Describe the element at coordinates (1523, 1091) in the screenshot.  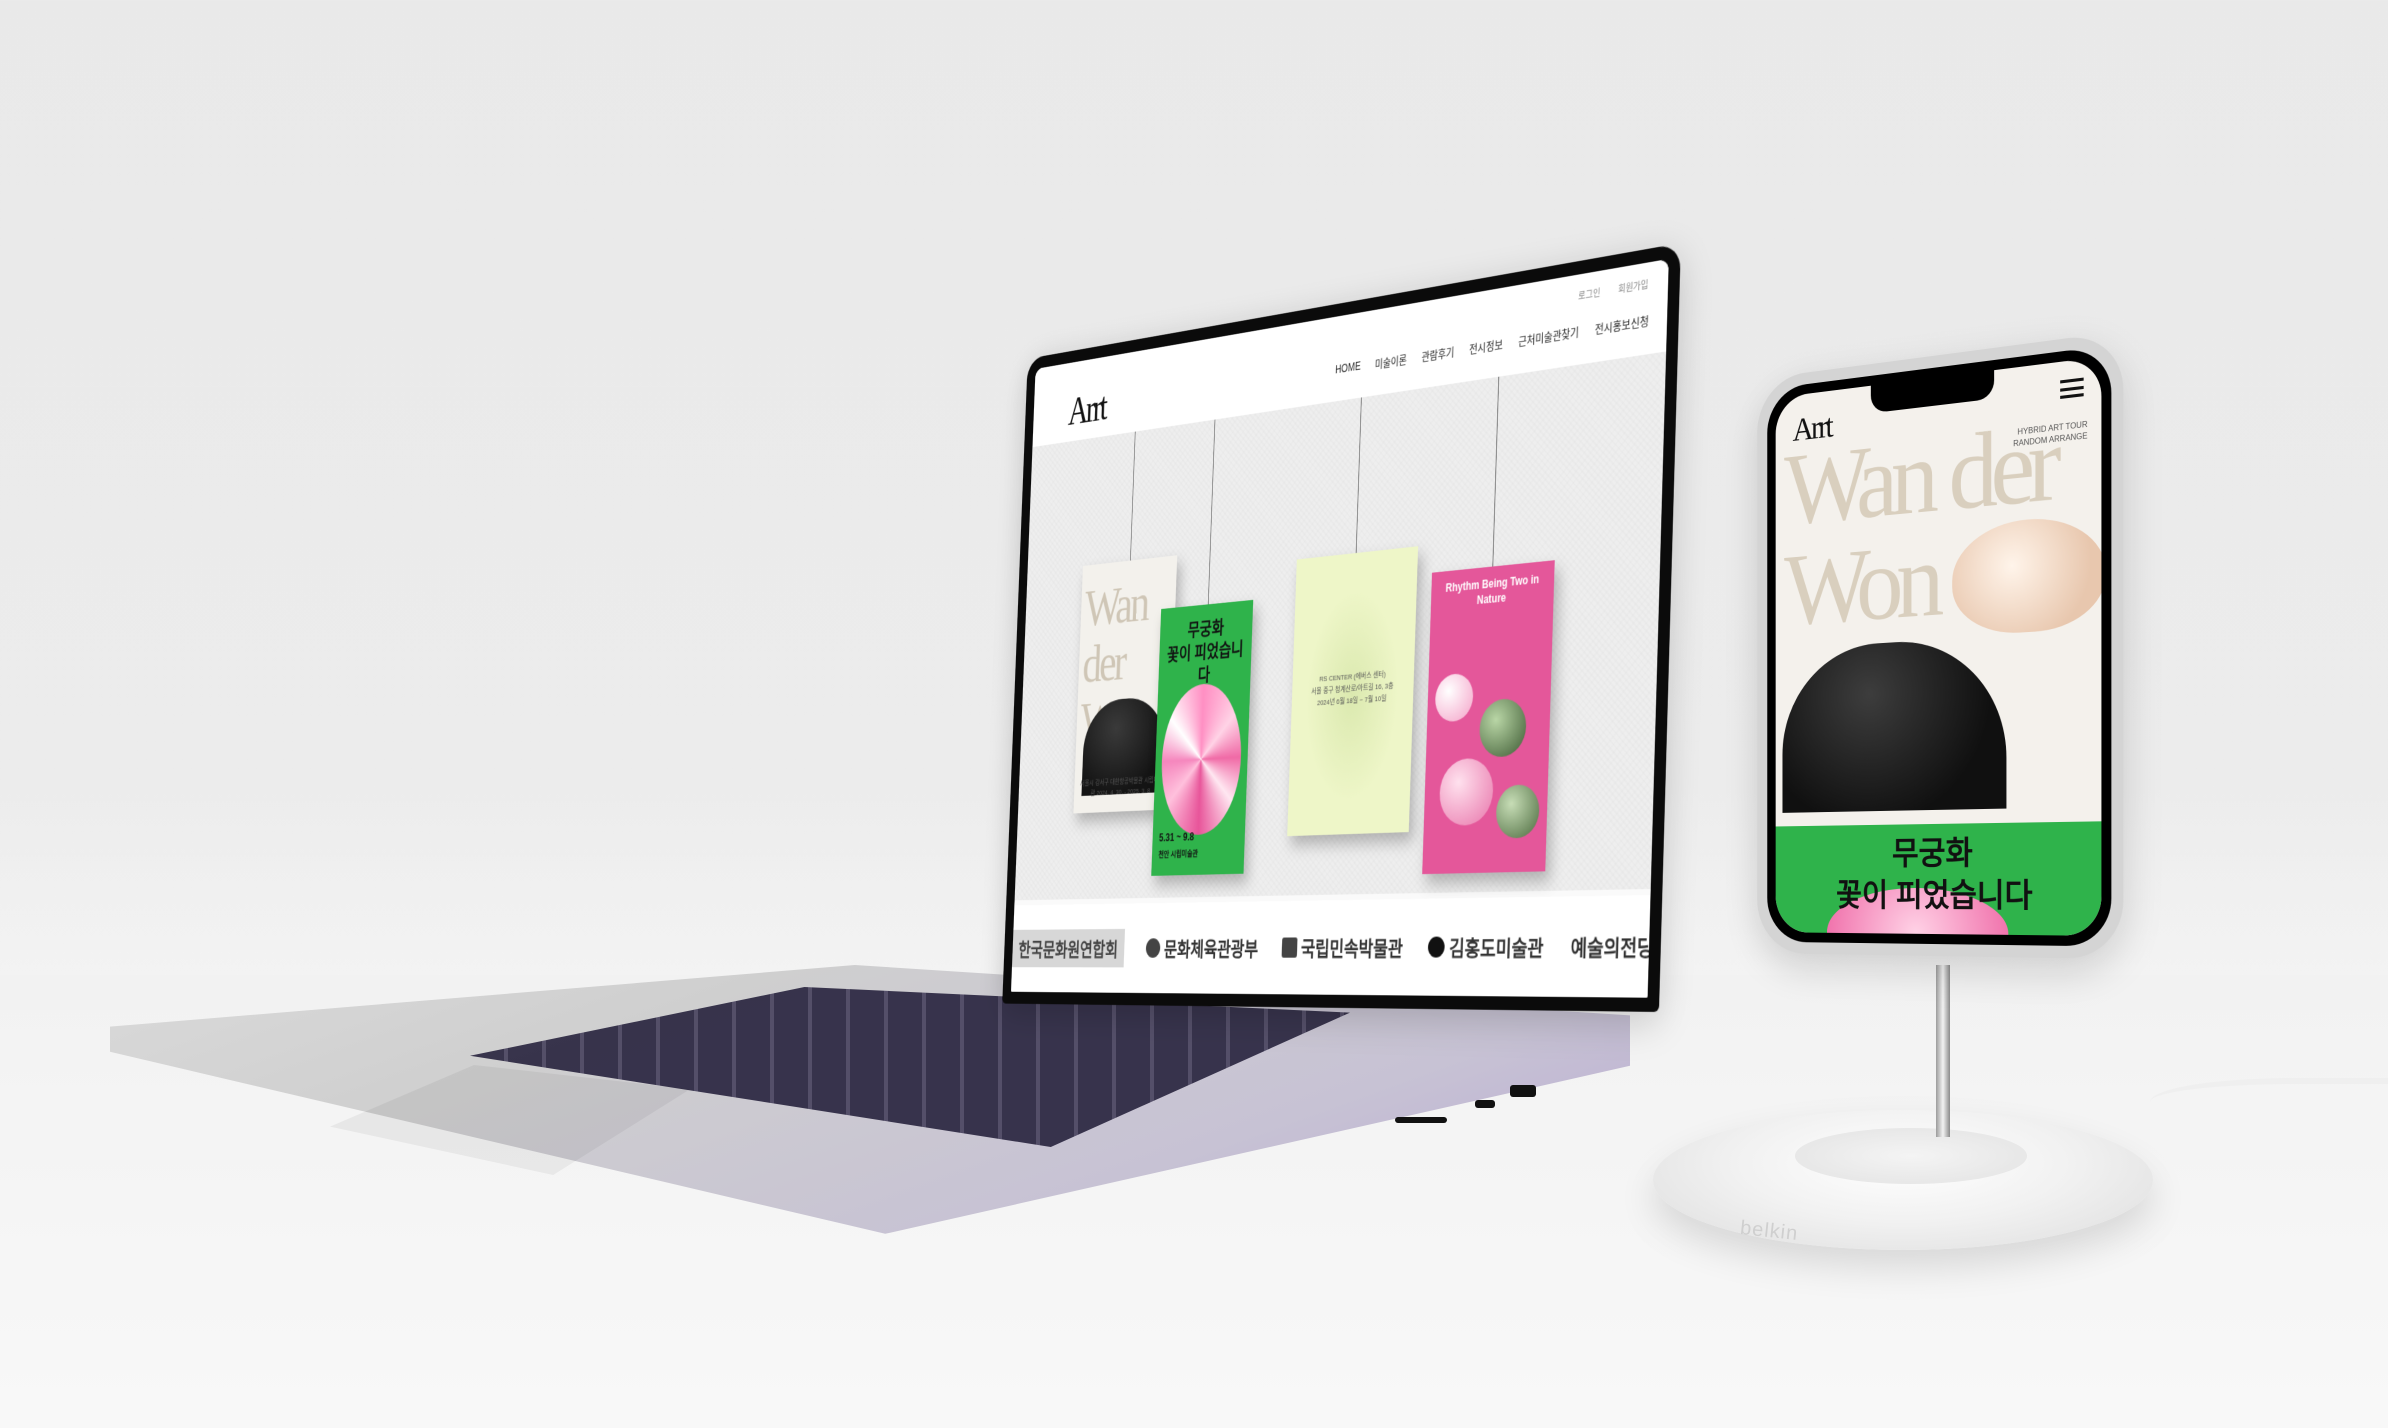
I see `hdmi-port` at that location.